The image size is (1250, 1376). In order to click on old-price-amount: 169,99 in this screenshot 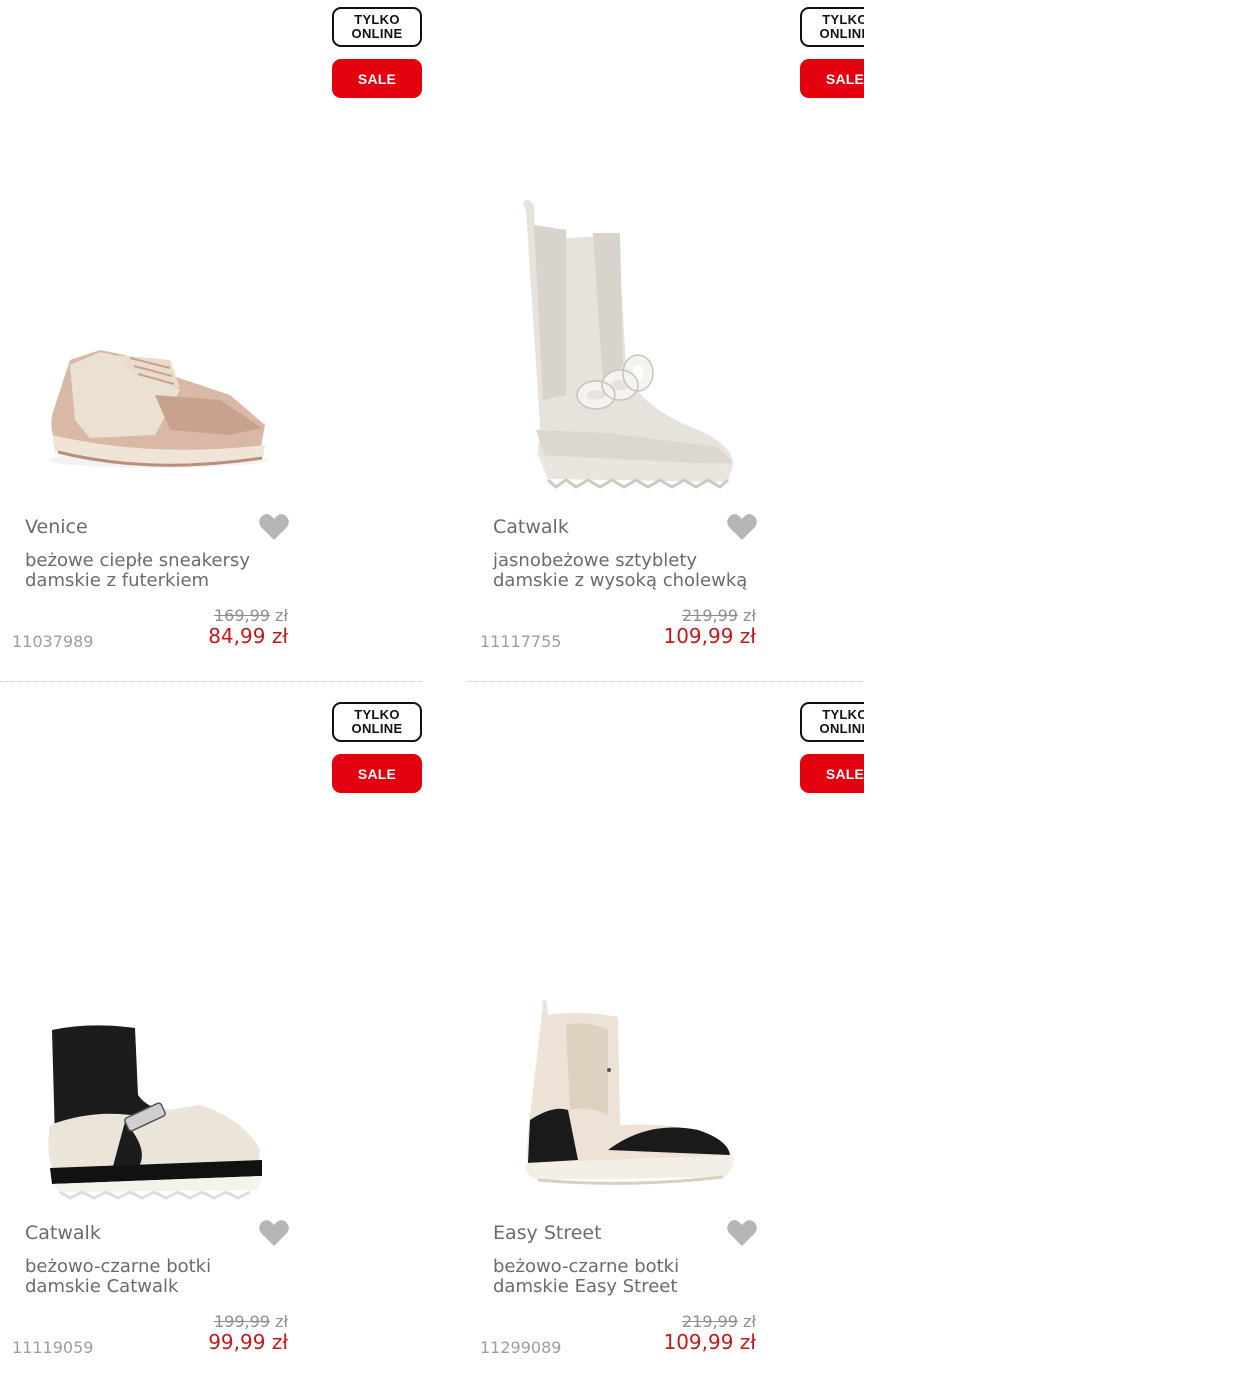, I will do `click(241, 615)`.